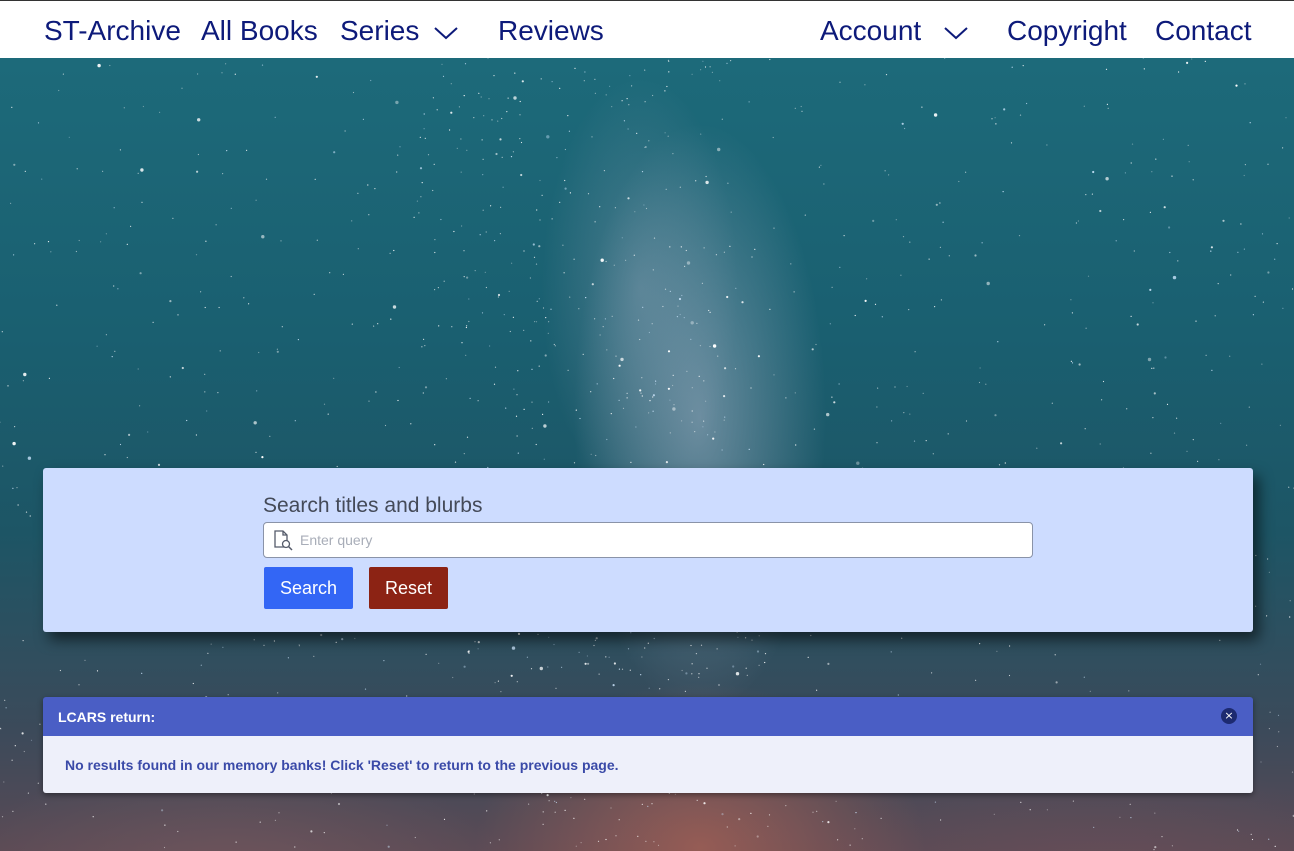 The width and height of the screenshot is (1294, 851). Describe the element at coordinates (660, 540) in the screenshot. I see `search-input` at that location.